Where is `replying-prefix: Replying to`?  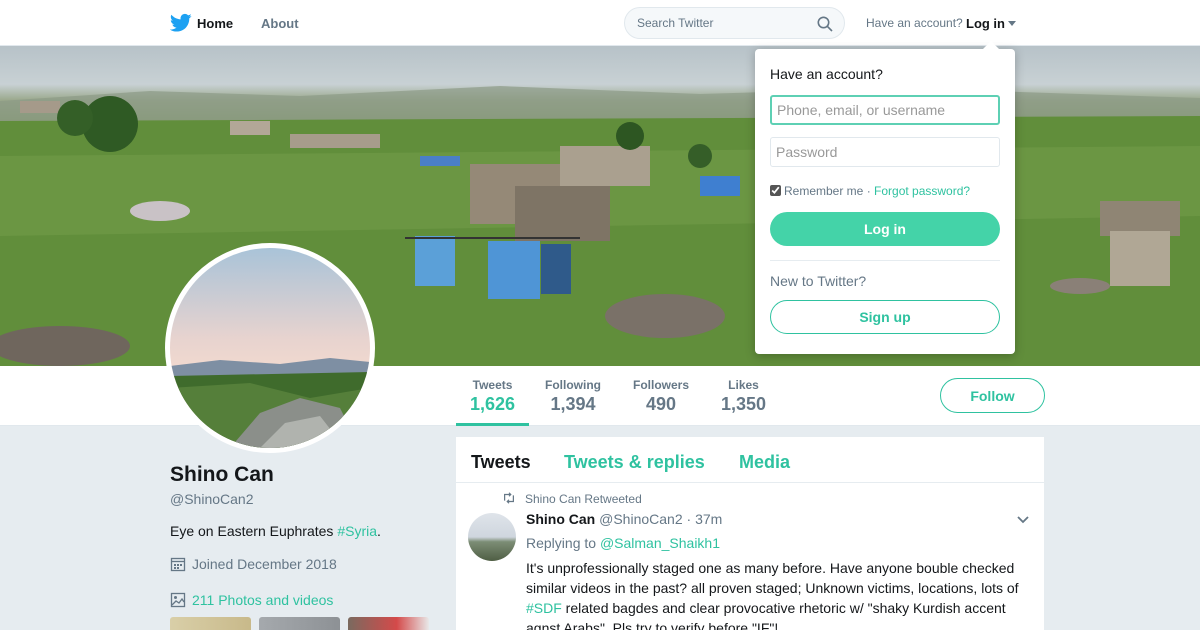
replying-prefix: Replying to is located at coordinates (563, 543).